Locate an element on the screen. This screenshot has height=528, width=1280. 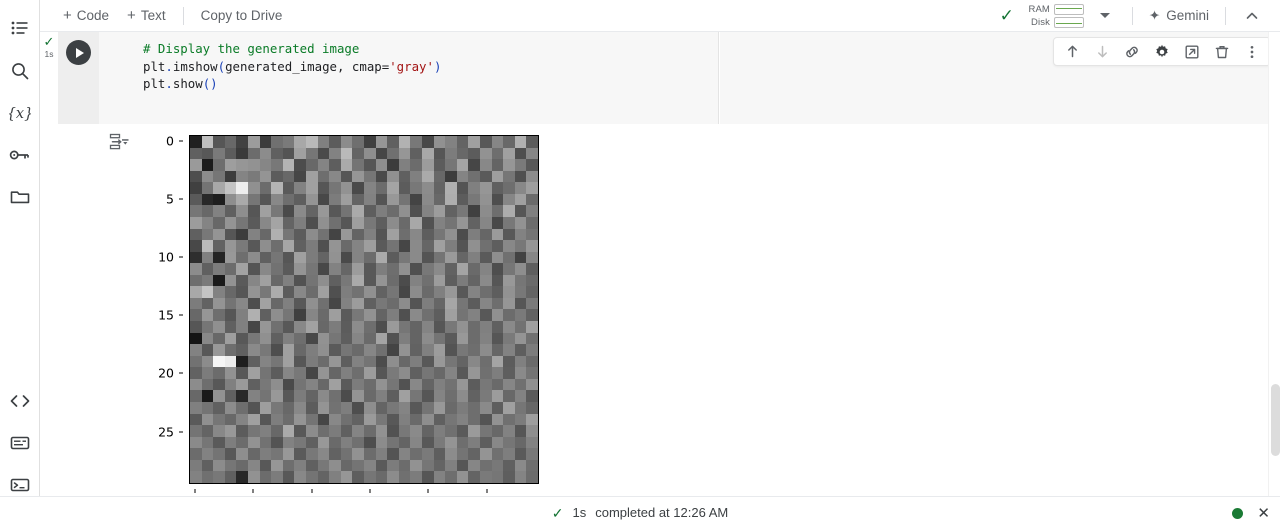
variables-icon: {x} is located at coordinates (20, 113).